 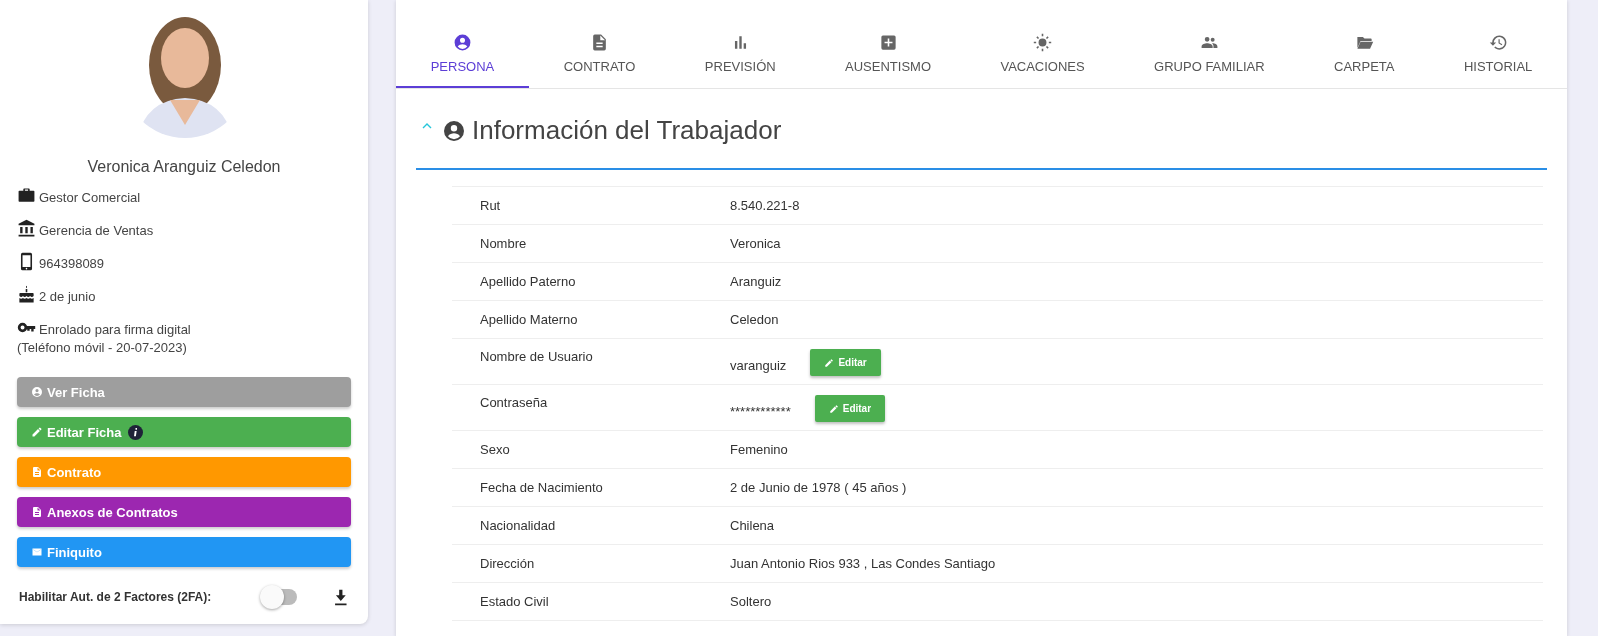 I want to click on bank-icon, so click(x=26, y=228).